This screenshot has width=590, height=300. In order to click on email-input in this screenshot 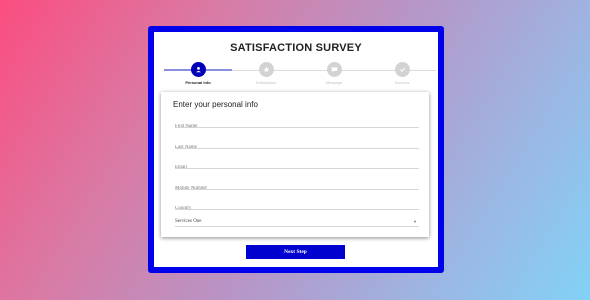, I will do `click(297, 167)`.